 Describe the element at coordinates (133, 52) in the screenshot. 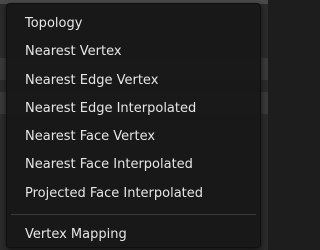

I see `menu-item-nearest-vertex: Nearest Vertex` at that location.